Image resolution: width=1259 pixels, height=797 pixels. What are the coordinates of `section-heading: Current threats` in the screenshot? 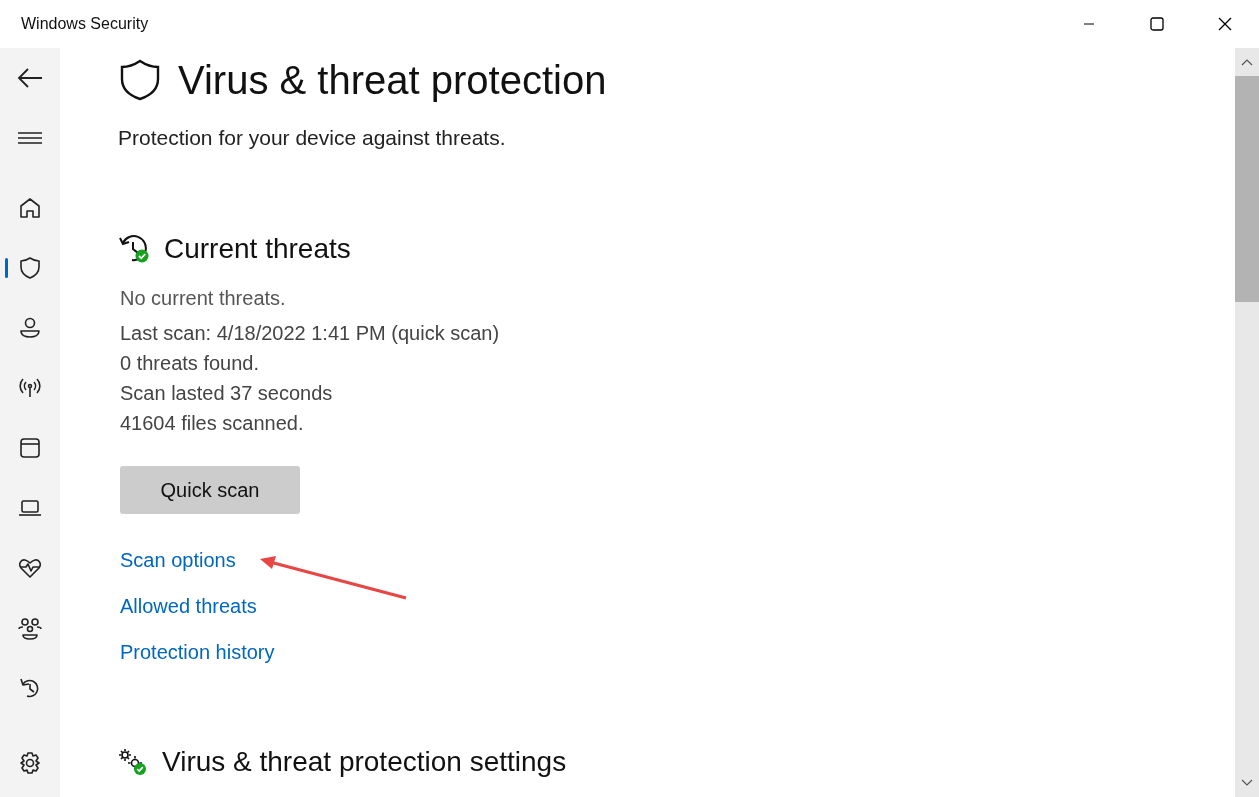 It's located at (257, 249).